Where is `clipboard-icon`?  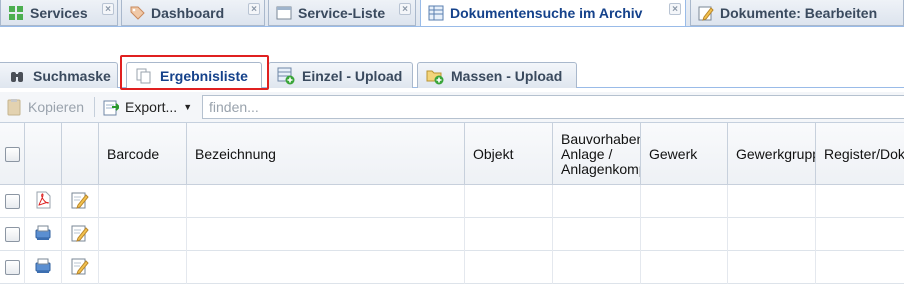 clipboard-icon is located at coordinates (14, 107).